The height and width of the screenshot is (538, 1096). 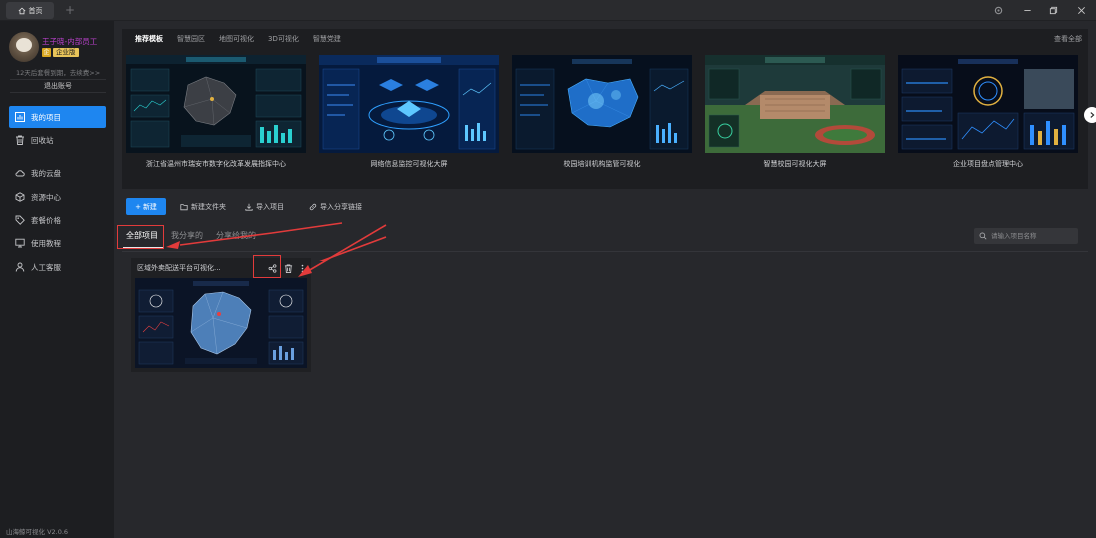 What do you see at coordinates (548, 10) in the screenshot?
I see `title-bar: 首页 +` at bounding box center [548, 10].